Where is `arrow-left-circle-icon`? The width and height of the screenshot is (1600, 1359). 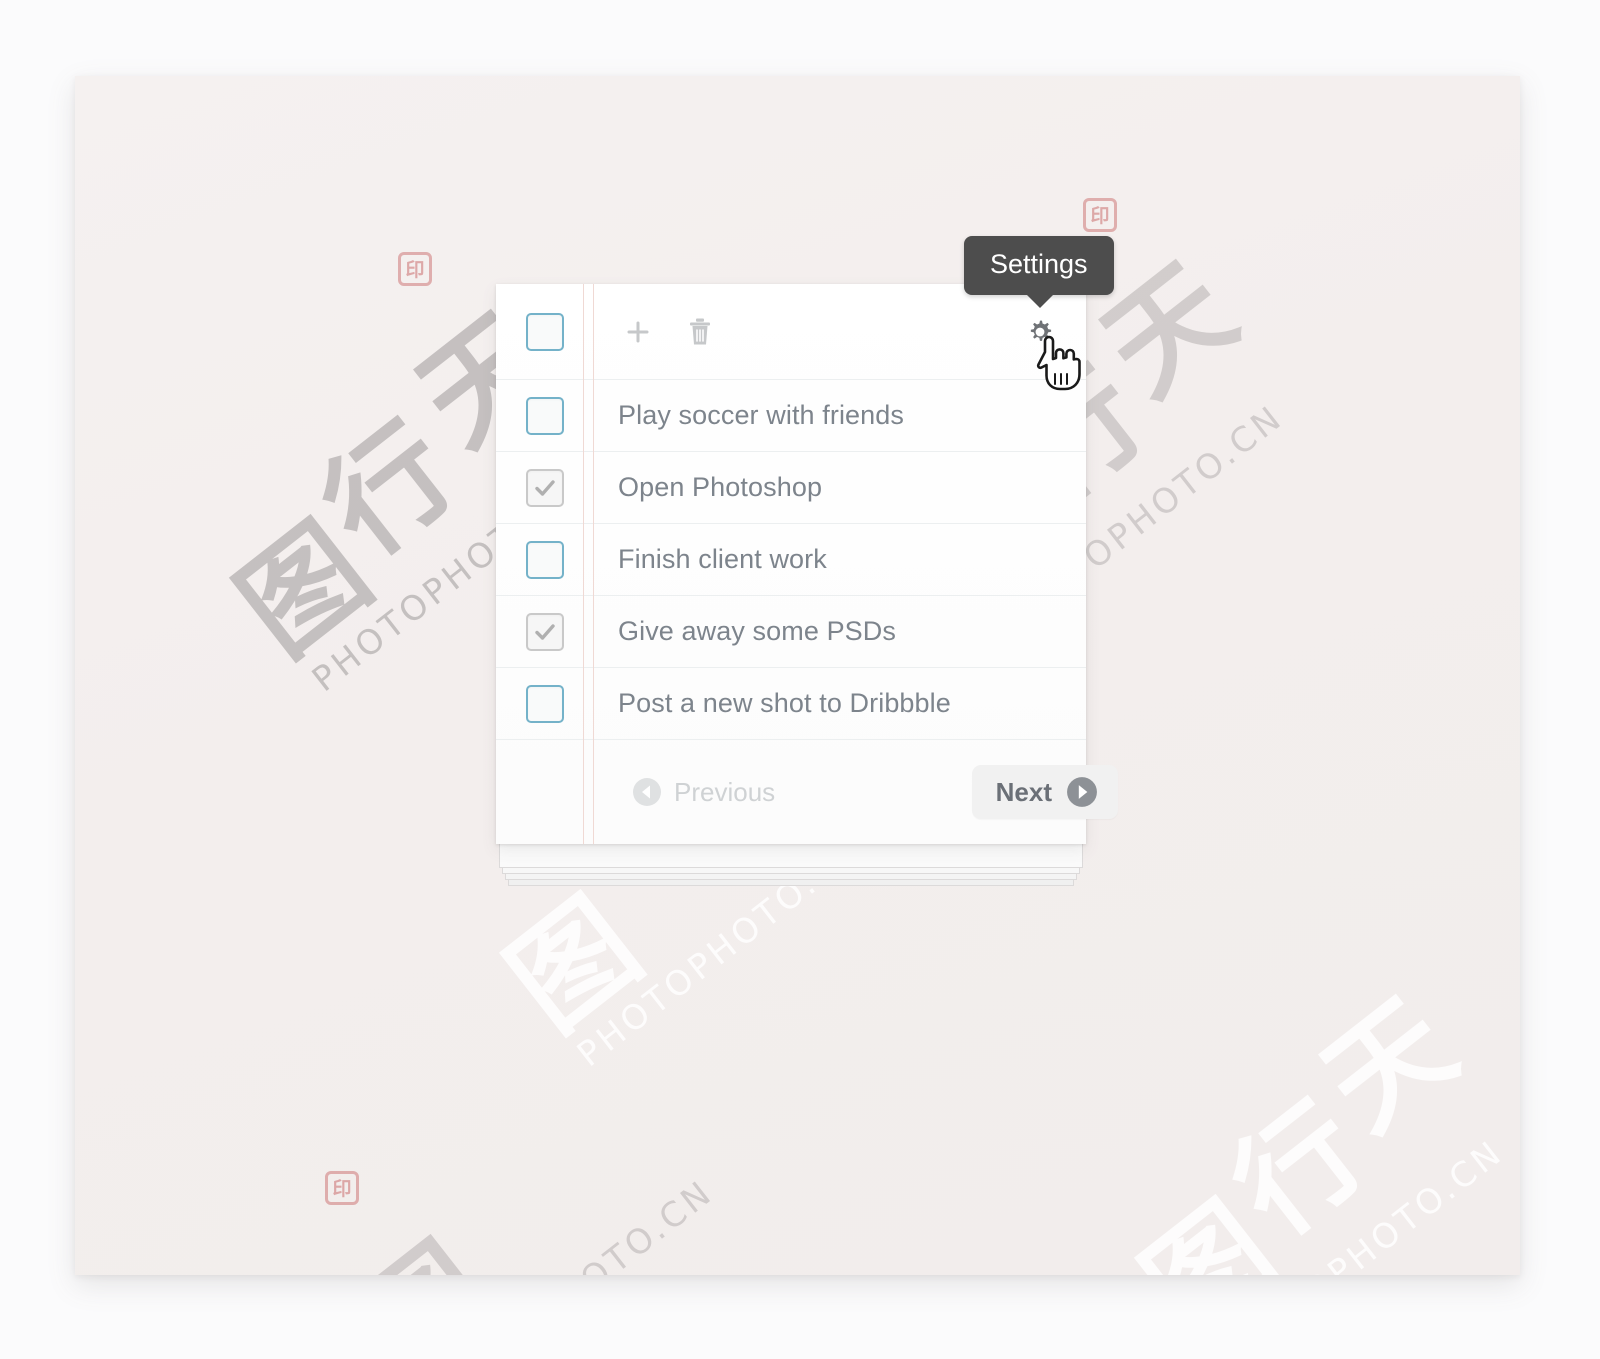 arrow-left-circle-icon is located at coordinates (647, 792).